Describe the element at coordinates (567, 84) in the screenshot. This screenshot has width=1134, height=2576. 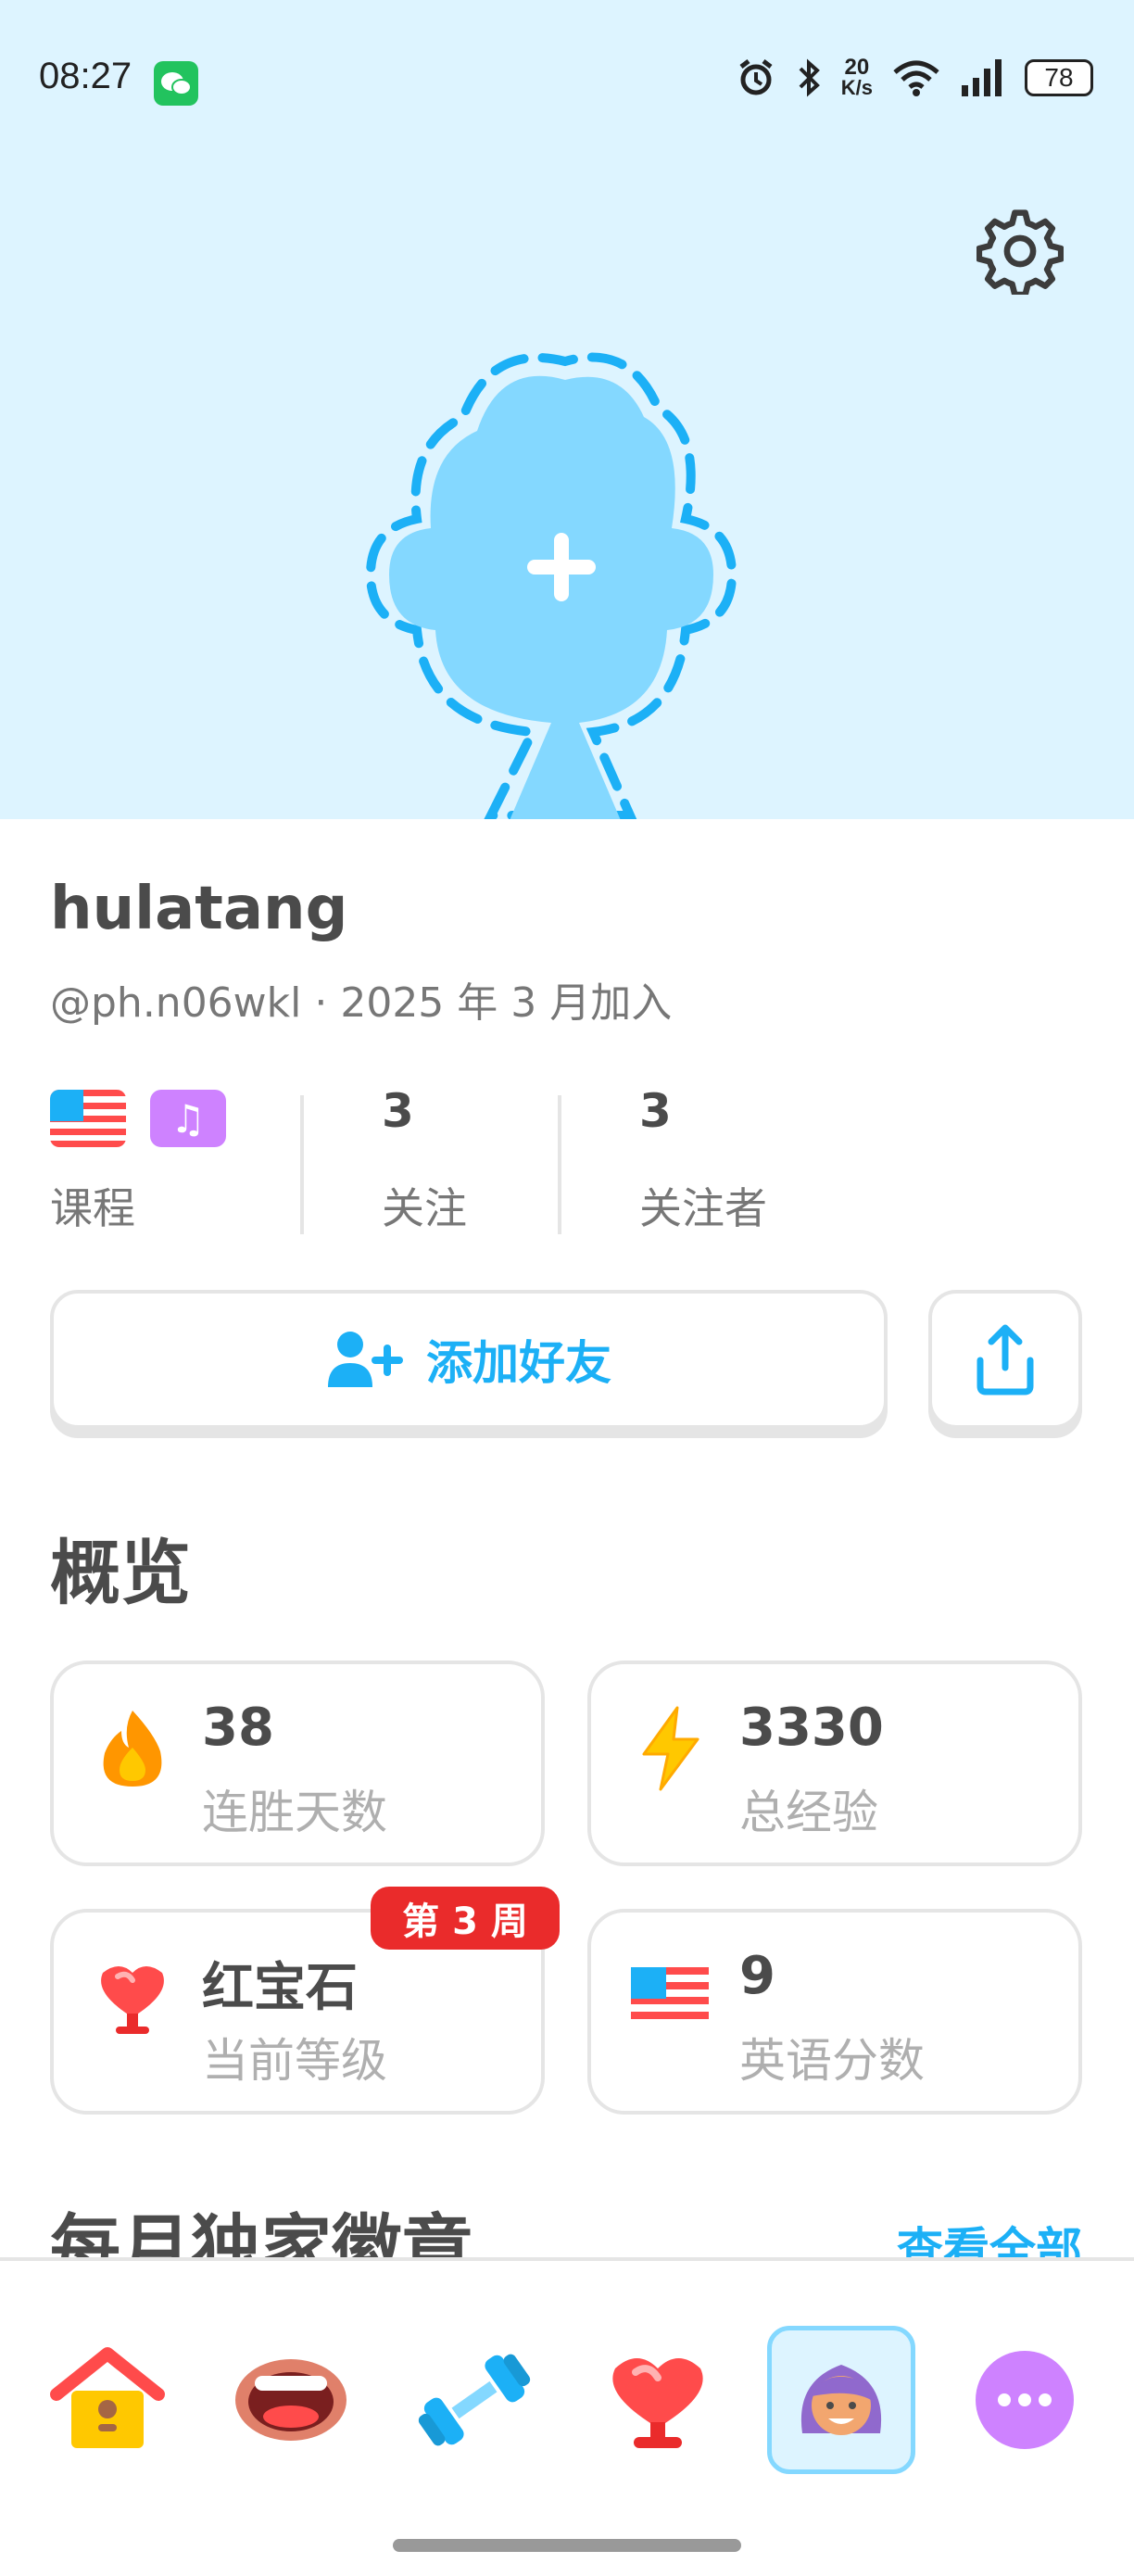
I see `status-bar: 08:27 20 K/s 78` at that location.